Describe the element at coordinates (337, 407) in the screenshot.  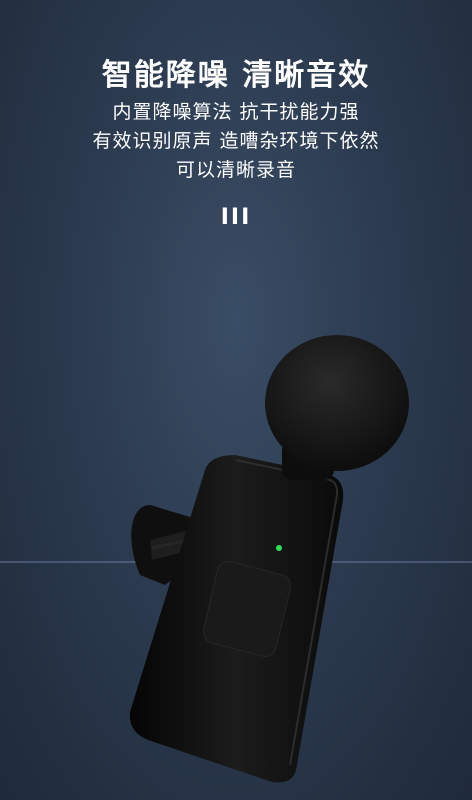
I see `foam-windscreen` at that location.